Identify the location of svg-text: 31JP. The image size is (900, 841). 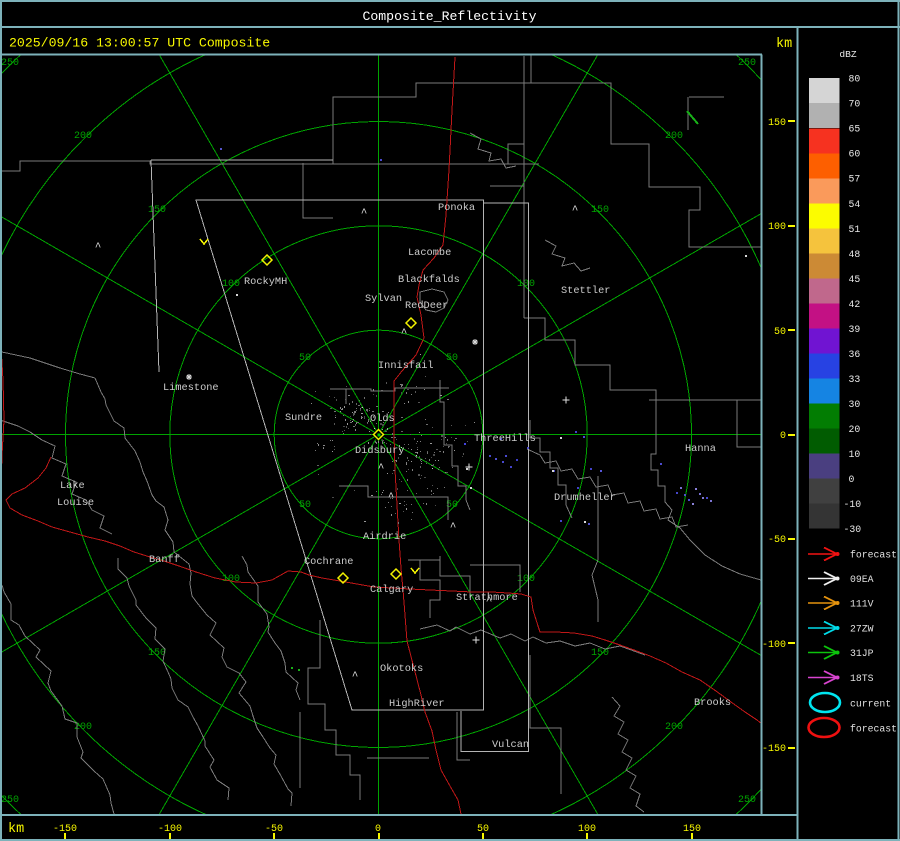
(862, 653).